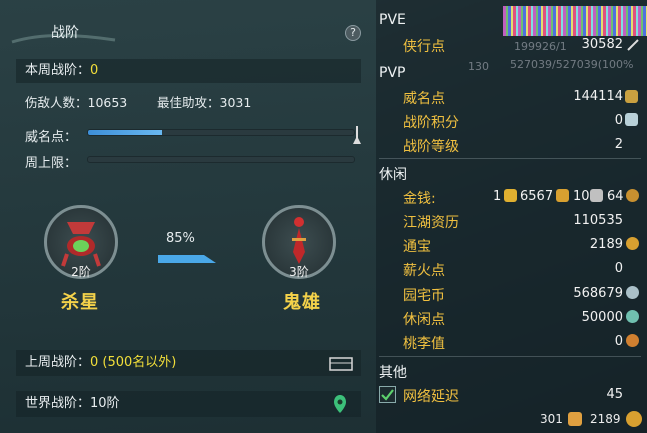 The height and width of the screenshot is (433, 647). What do you see at coordinates (417, 247) in the screenshot?
I see `leisure-item-label: 通宝` at bounding box center [417, 247].